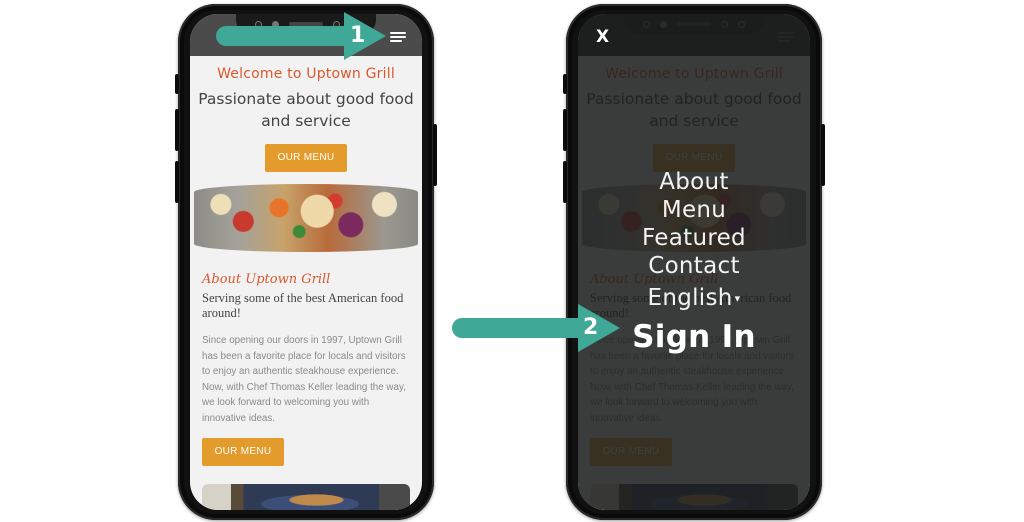  I want to click on nav-item-contact: Contact, so click(694, 266).